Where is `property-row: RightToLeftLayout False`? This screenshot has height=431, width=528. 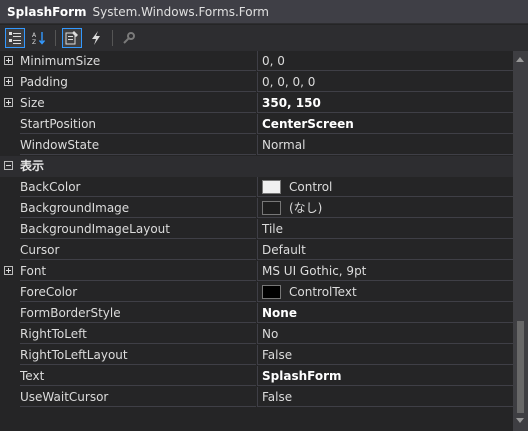
property-row: RightToLeftLayout False is located at coordinates (256, 355).